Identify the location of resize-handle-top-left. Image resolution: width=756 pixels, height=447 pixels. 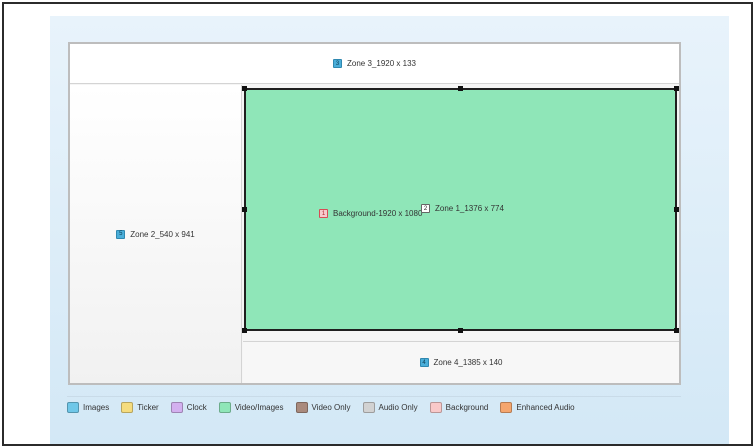
(244, 88).